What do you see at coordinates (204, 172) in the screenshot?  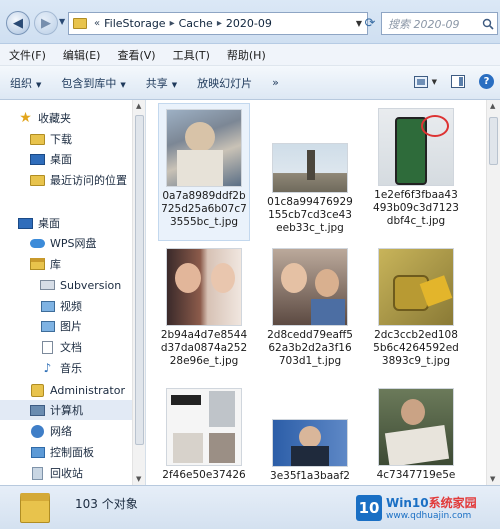 I see `file-item: 0a7a8989ddf2b725d25a6b07c73555bc_t.jpg` at bounding box center [204, 172].